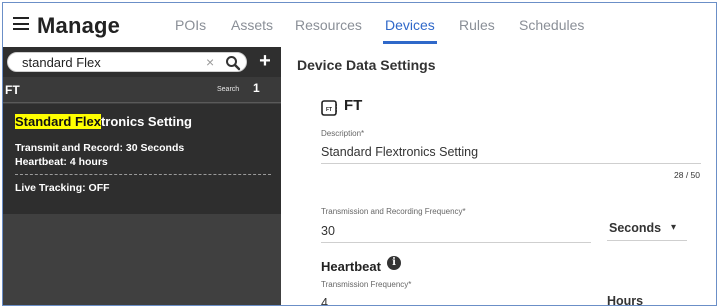 Image resolution: width=720 pixels, height=308 pixels. I want to click on frequency-label-text: Transmission and Recording Frequency, so click(392, 211).